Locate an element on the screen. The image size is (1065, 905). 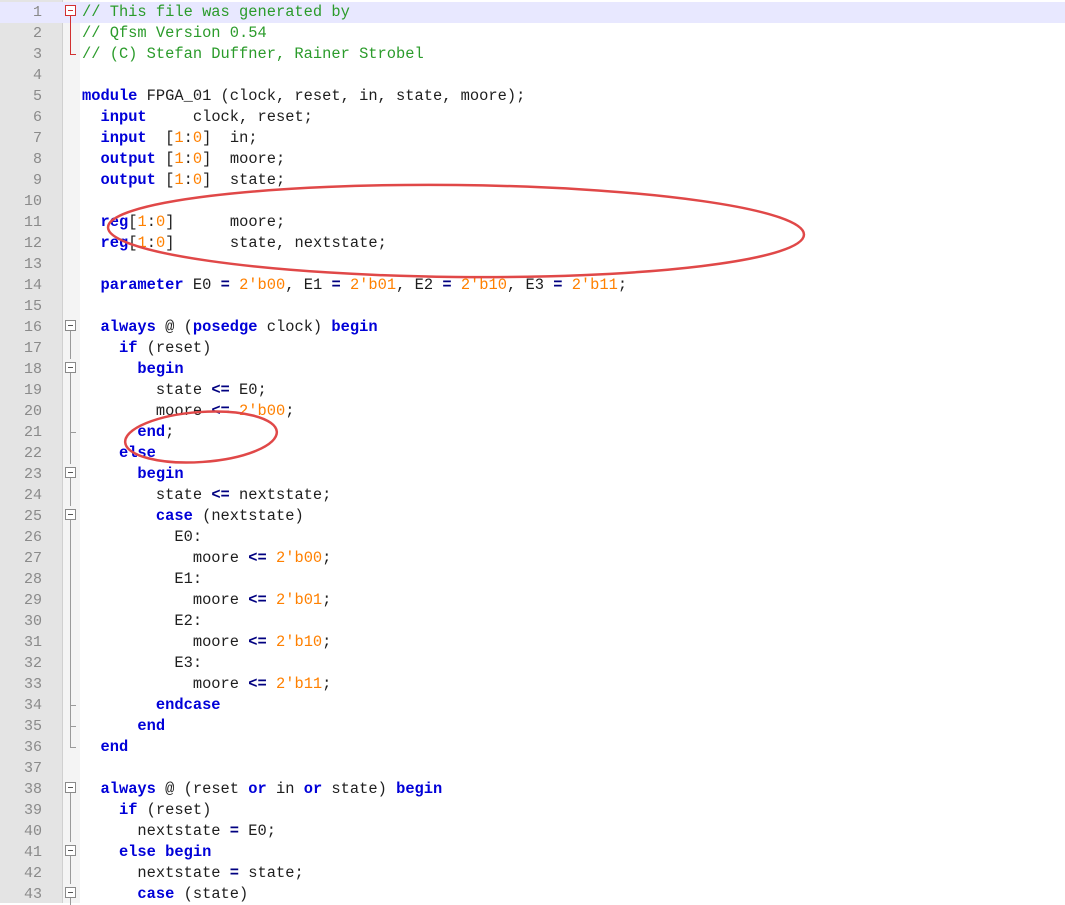
line-number: 28 is located at coordinates (32, 579).